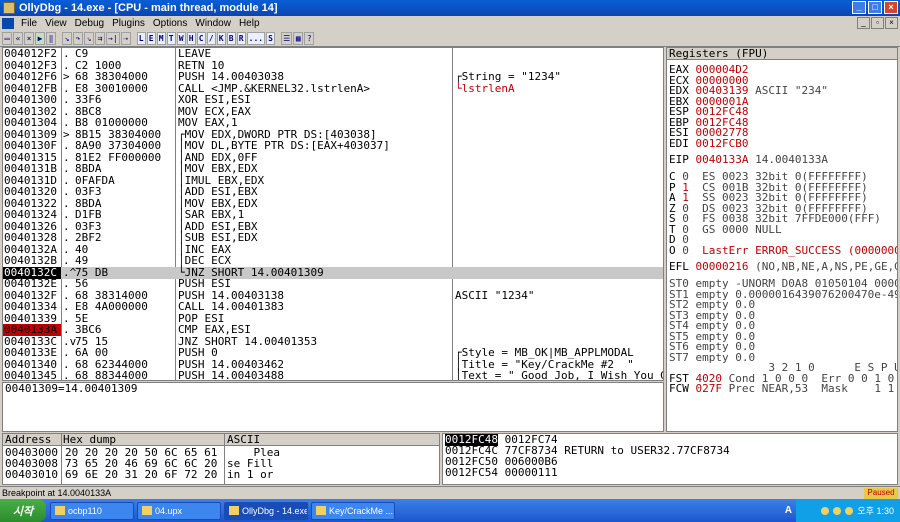  Describe the element at coordinates (171, 38) in the screenshot. I see `threads-button: T` at that location.